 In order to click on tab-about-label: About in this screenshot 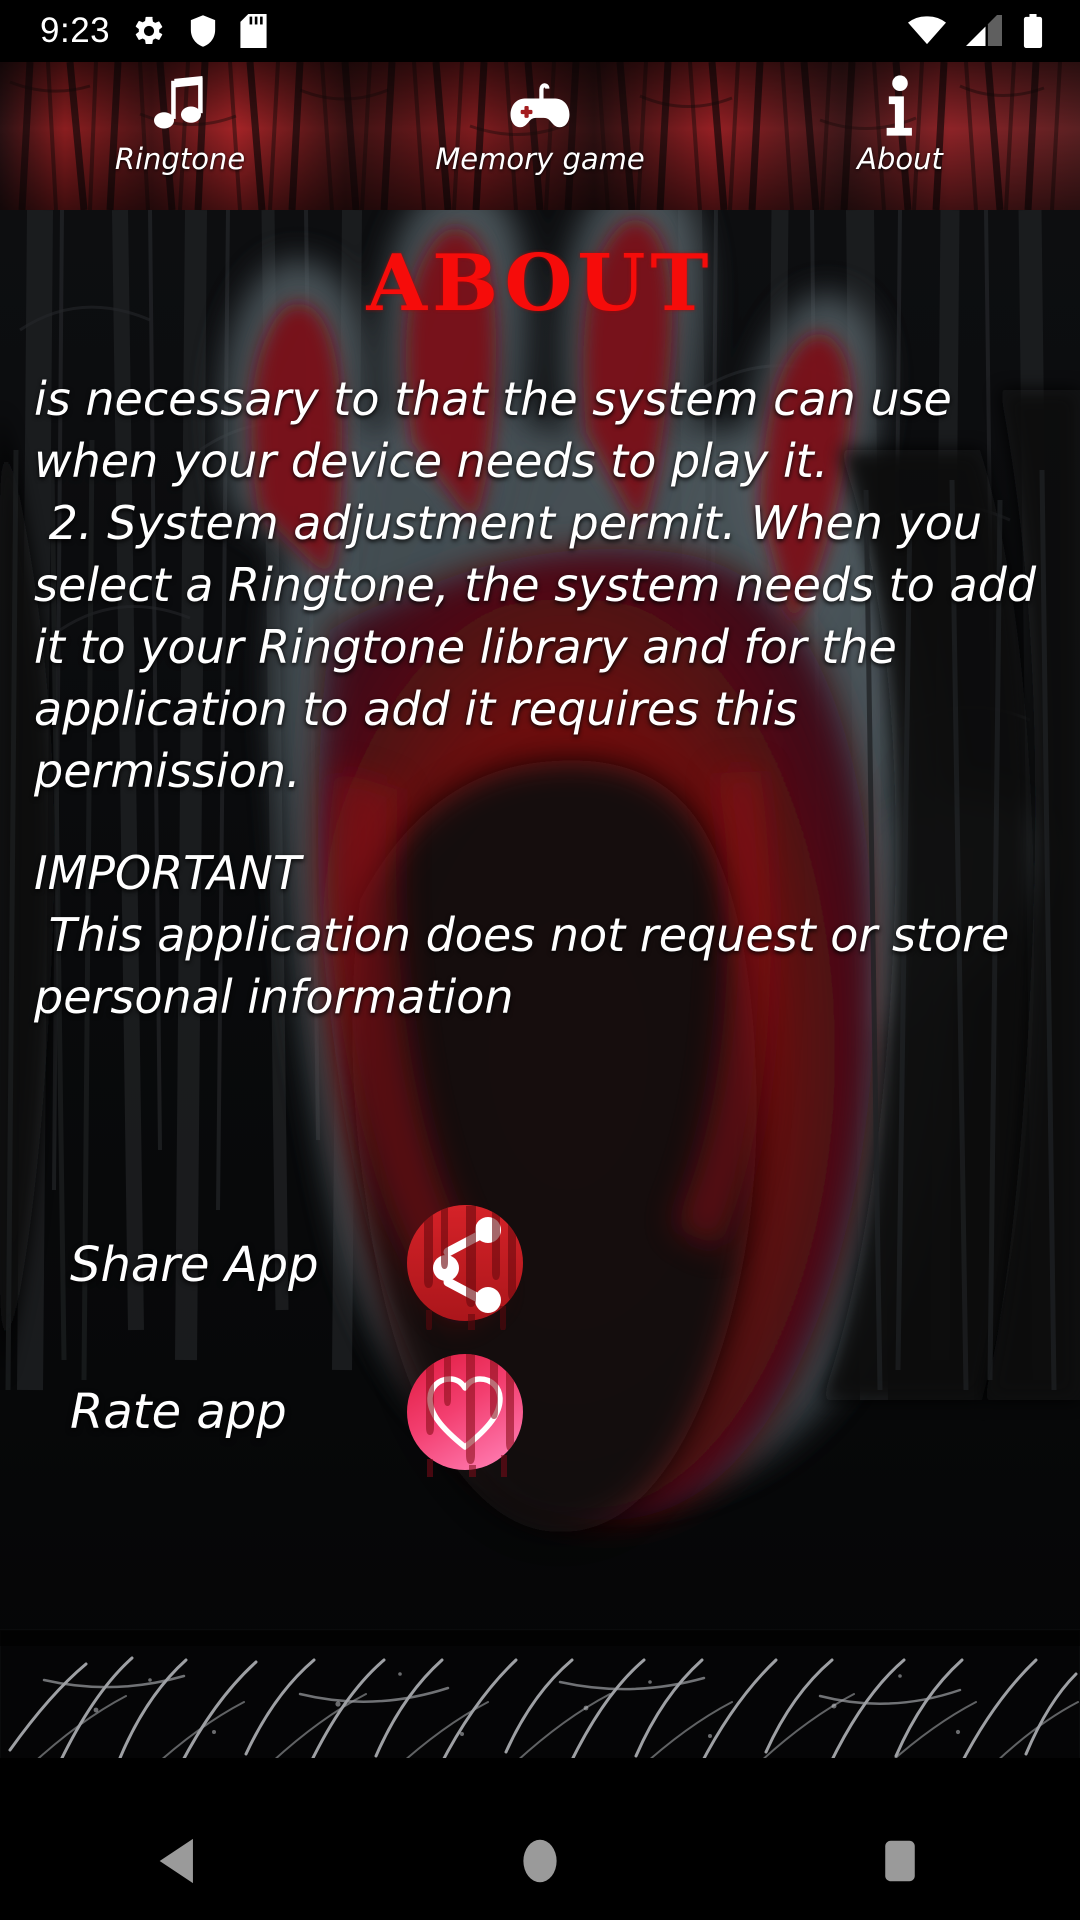, I will do `click(900, 159)`.